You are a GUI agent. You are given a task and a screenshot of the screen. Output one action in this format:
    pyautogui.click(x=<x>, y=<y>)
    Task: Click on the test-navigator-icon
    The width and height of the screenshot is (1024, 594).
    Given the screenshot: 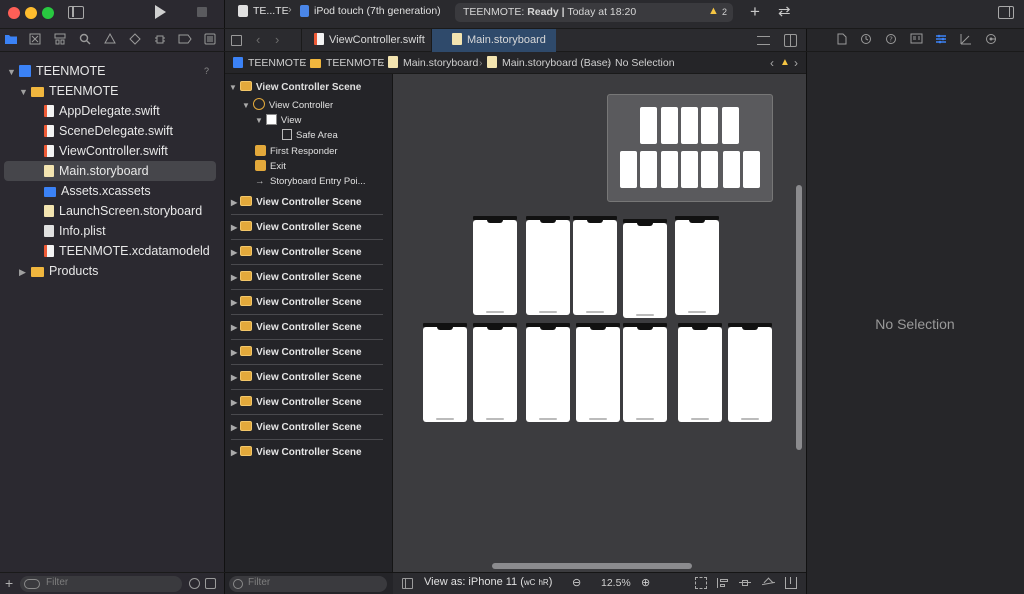 What is the action you would take?
    pyautogui.click(x=135, y=41)
    